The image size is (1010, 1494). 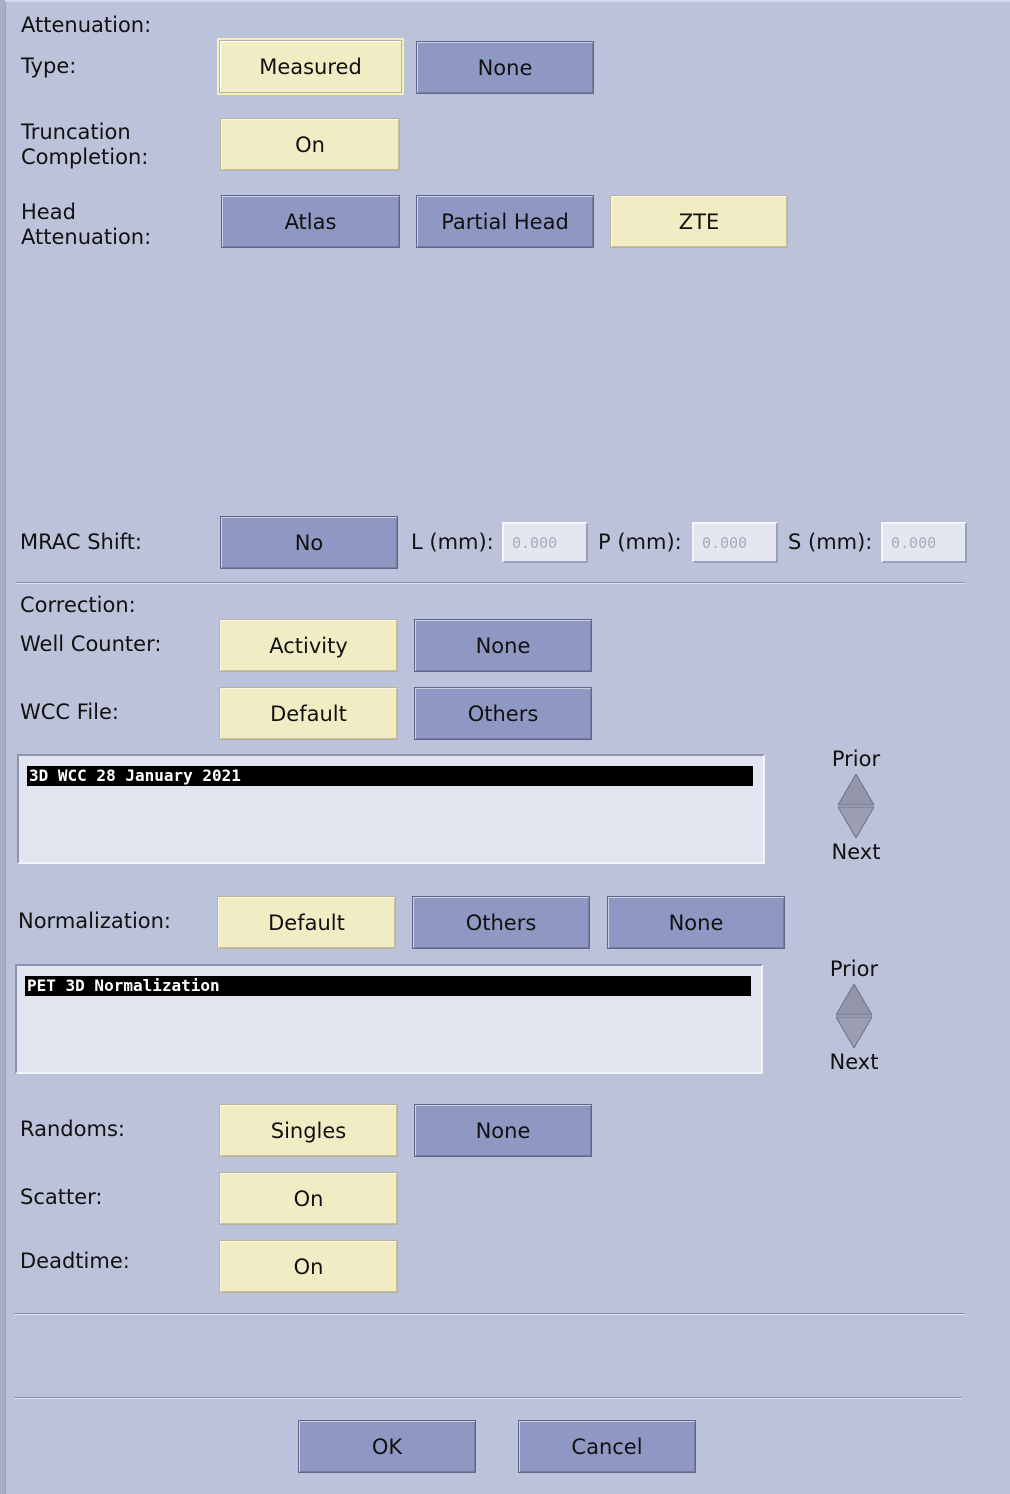 What do you see at coordinates (78, 605) in the screenshot?
I see `correction-section-label: Correction:` at bounding box center [78, 605].